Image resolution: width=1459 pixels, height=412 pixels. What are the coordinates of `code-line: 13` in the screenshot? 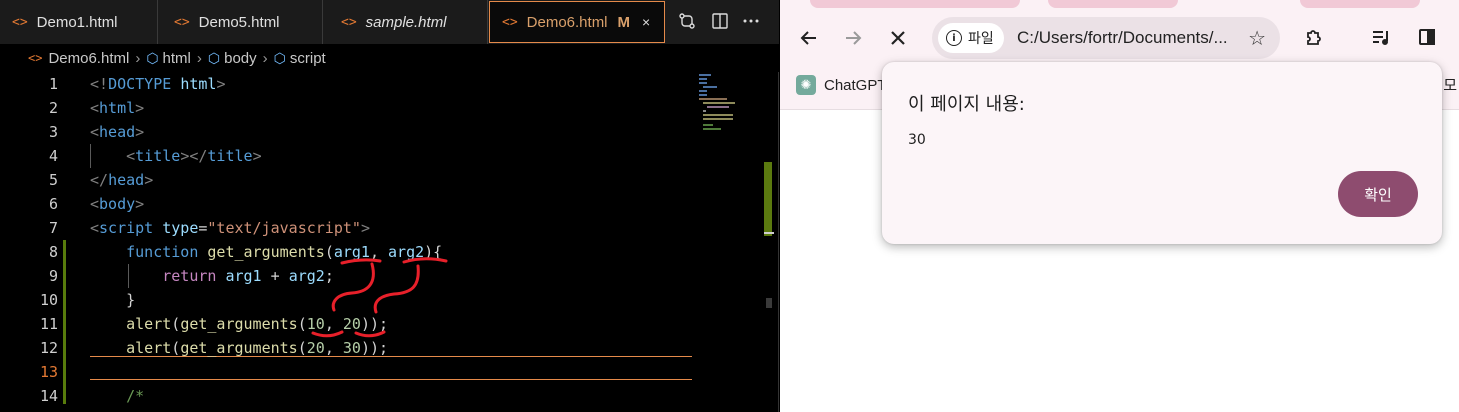 It's located at (346, 372).